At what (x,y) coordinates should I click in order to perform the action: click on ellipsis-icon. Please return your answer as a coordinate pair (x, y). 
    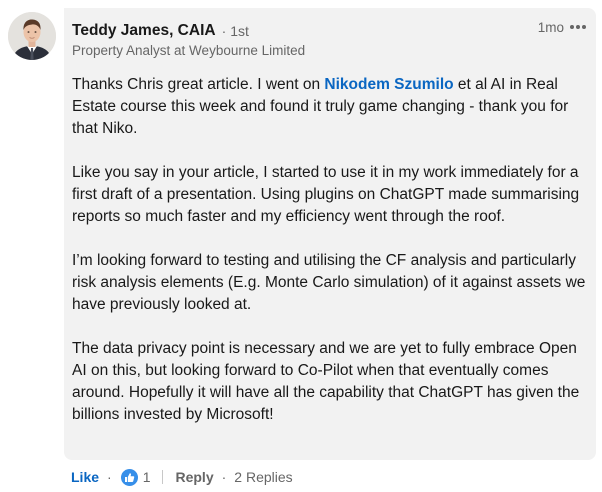
    Looking at the image, I should click on (578, 27).